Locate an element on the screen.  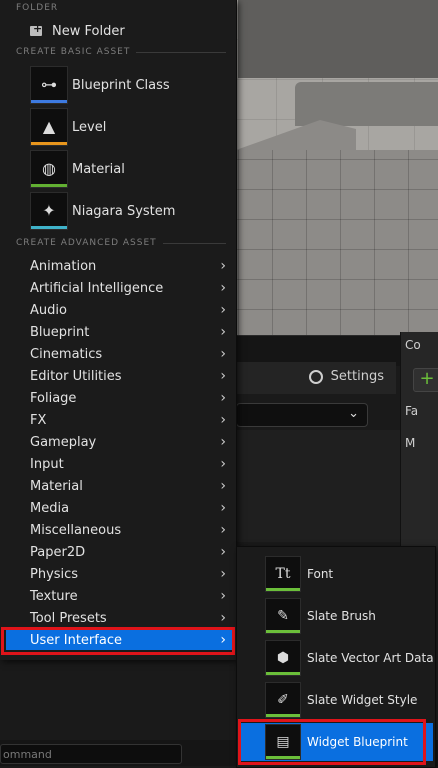
category-label: Artificial Intelligence is located at coordinates (97, 288).